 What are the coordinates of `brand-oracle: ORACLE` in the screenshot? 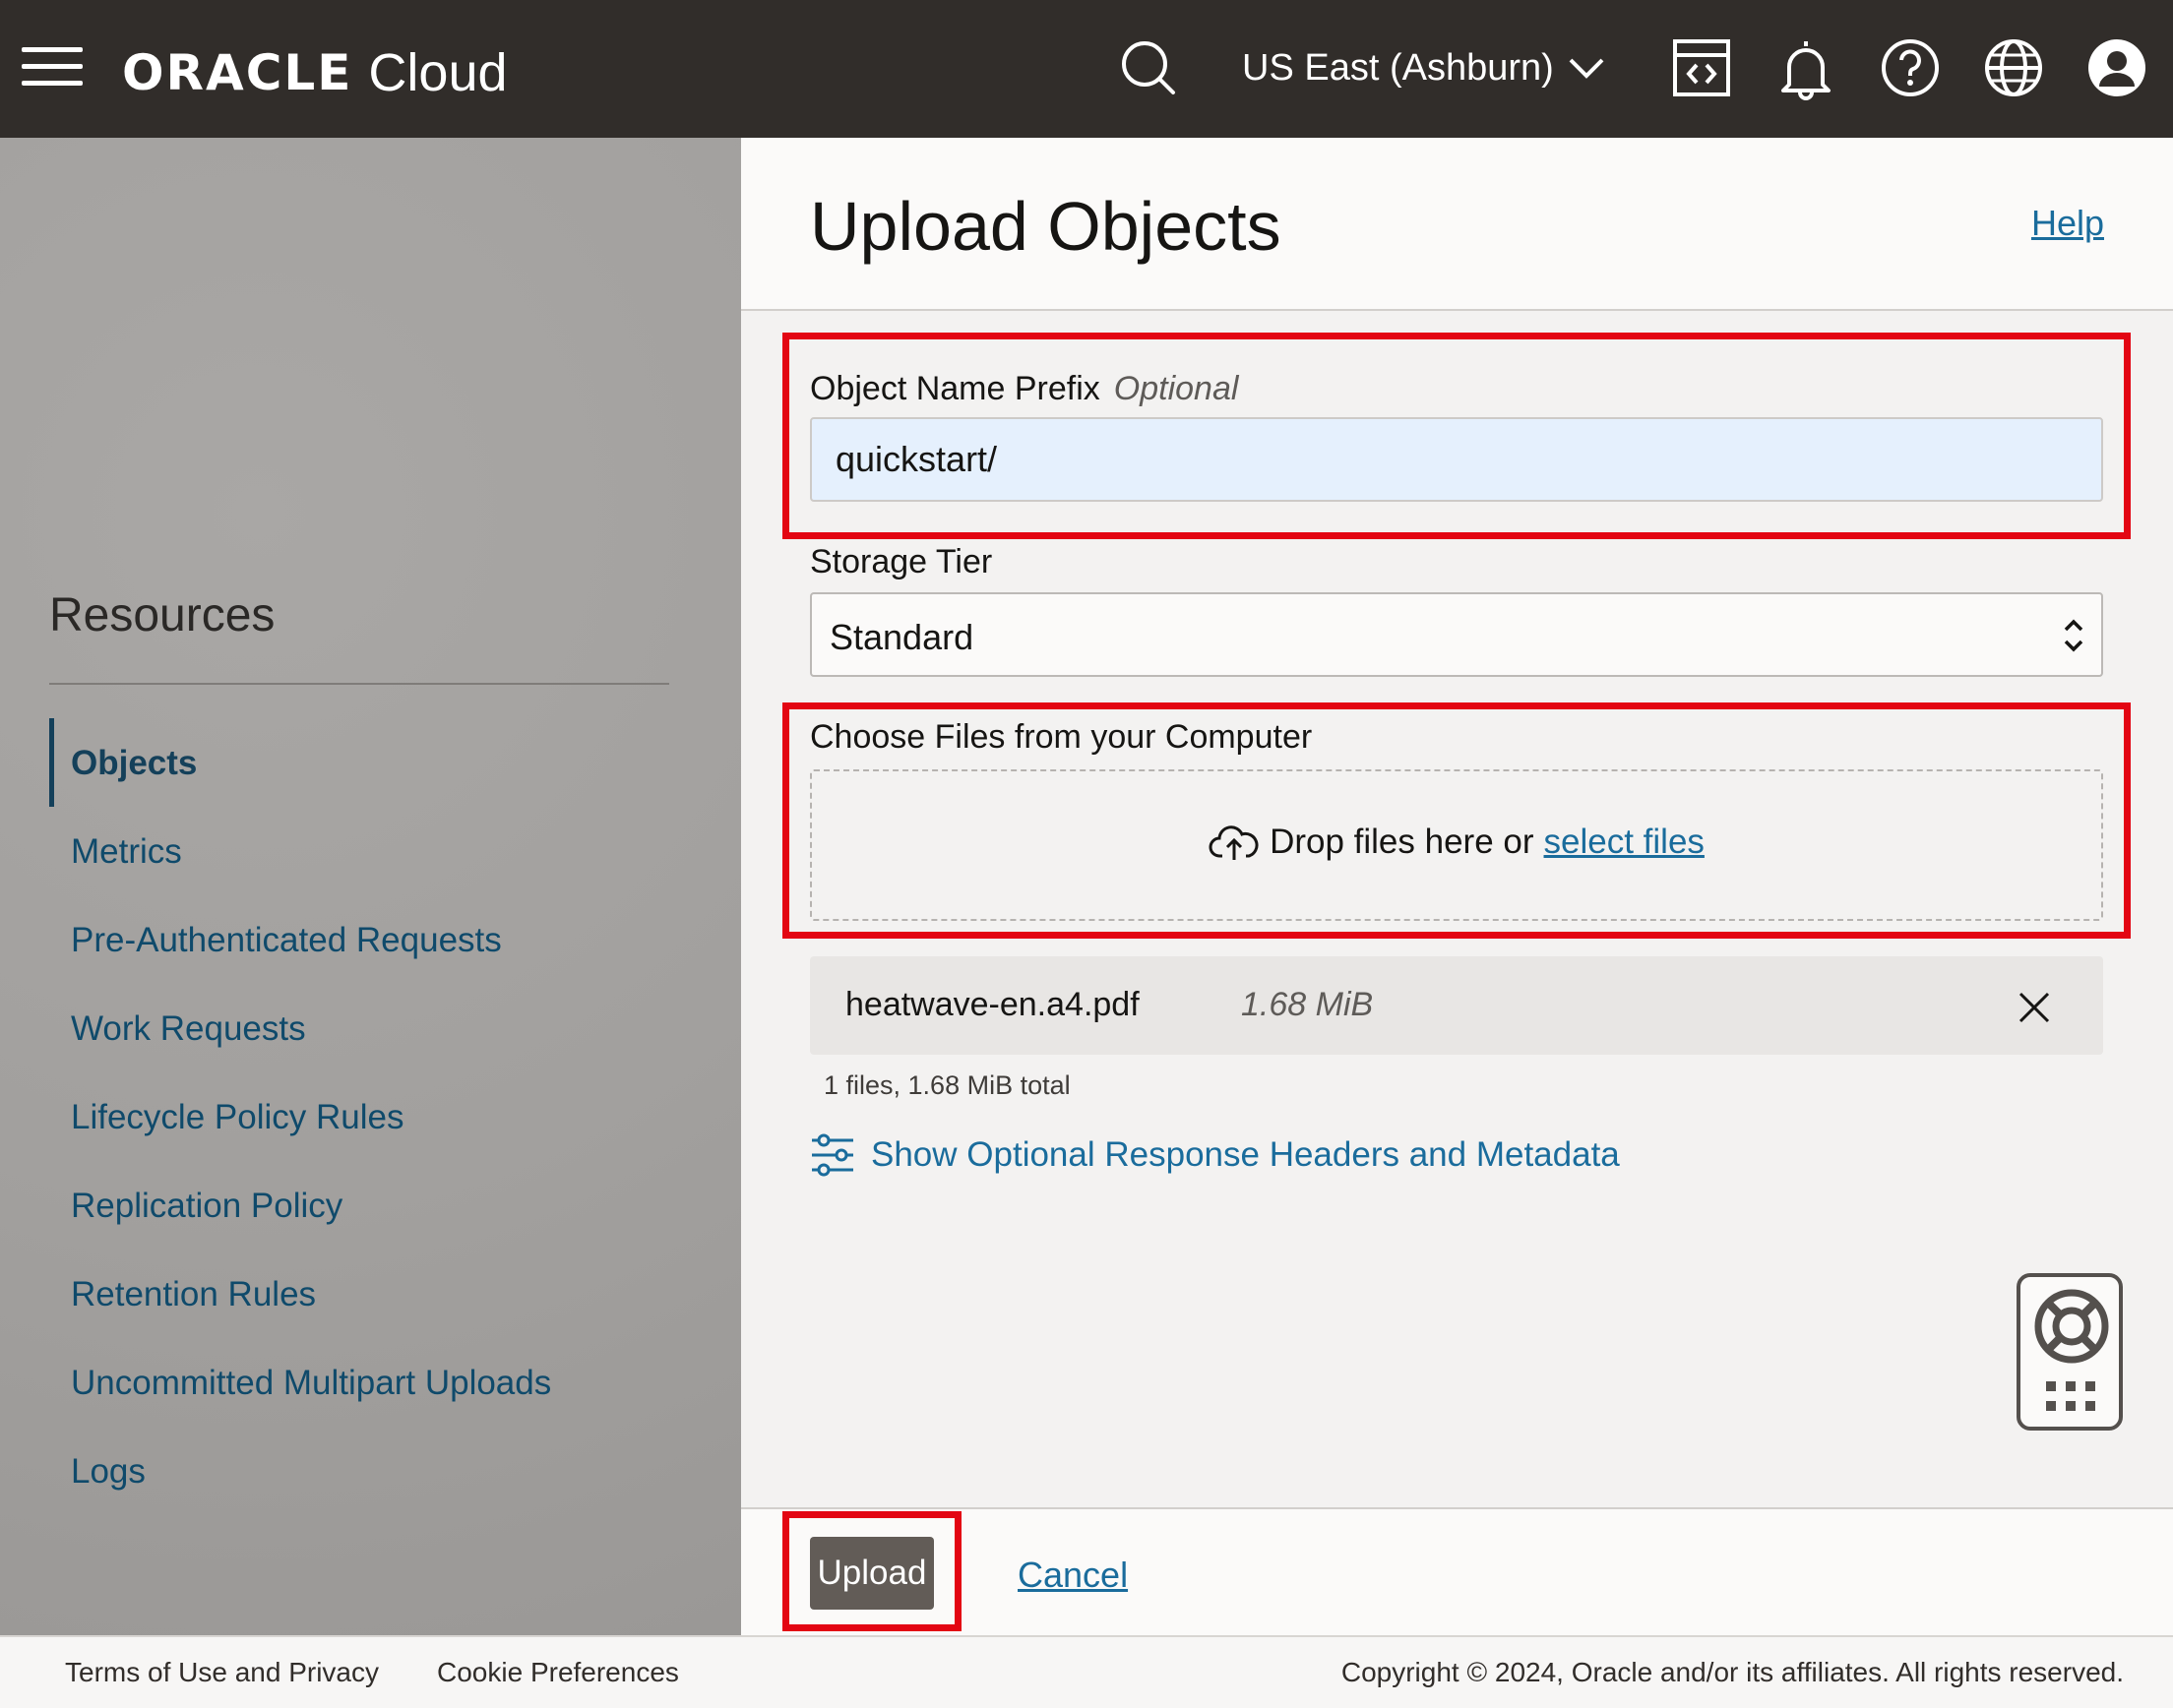 It's located at (237, 72).